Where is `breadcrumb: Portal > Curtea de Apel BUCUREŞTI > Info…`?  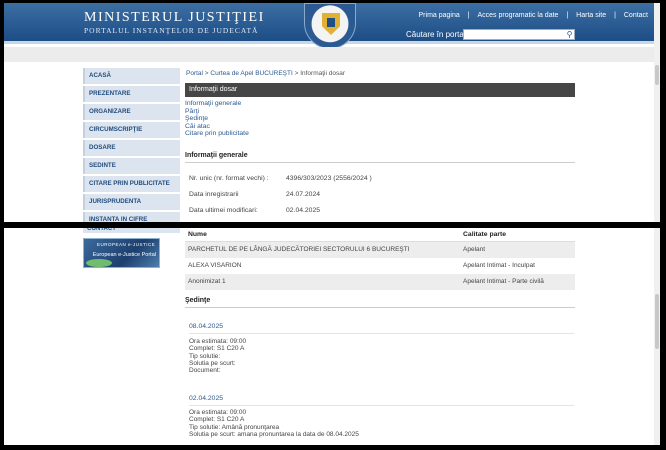 breadcrumb: Portal > Curtea de Apel BUCUREŞTI > Info… is located at coordinates (265, 73).